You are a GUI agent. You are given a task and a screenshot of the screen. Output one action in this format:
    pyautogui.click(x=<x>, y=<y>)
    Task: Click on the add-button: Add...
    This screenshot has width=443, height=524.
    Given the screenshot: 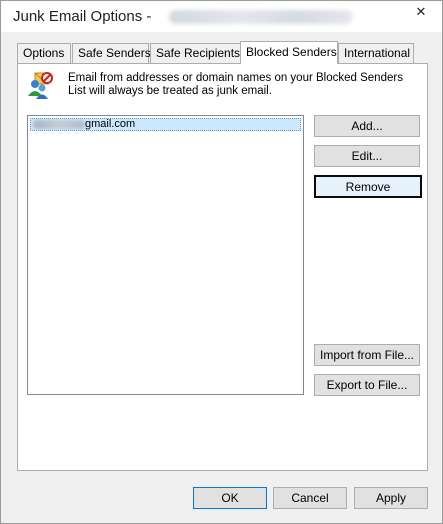 What is the action you would take?
    pyautogui.click(x=367, y=126)
    